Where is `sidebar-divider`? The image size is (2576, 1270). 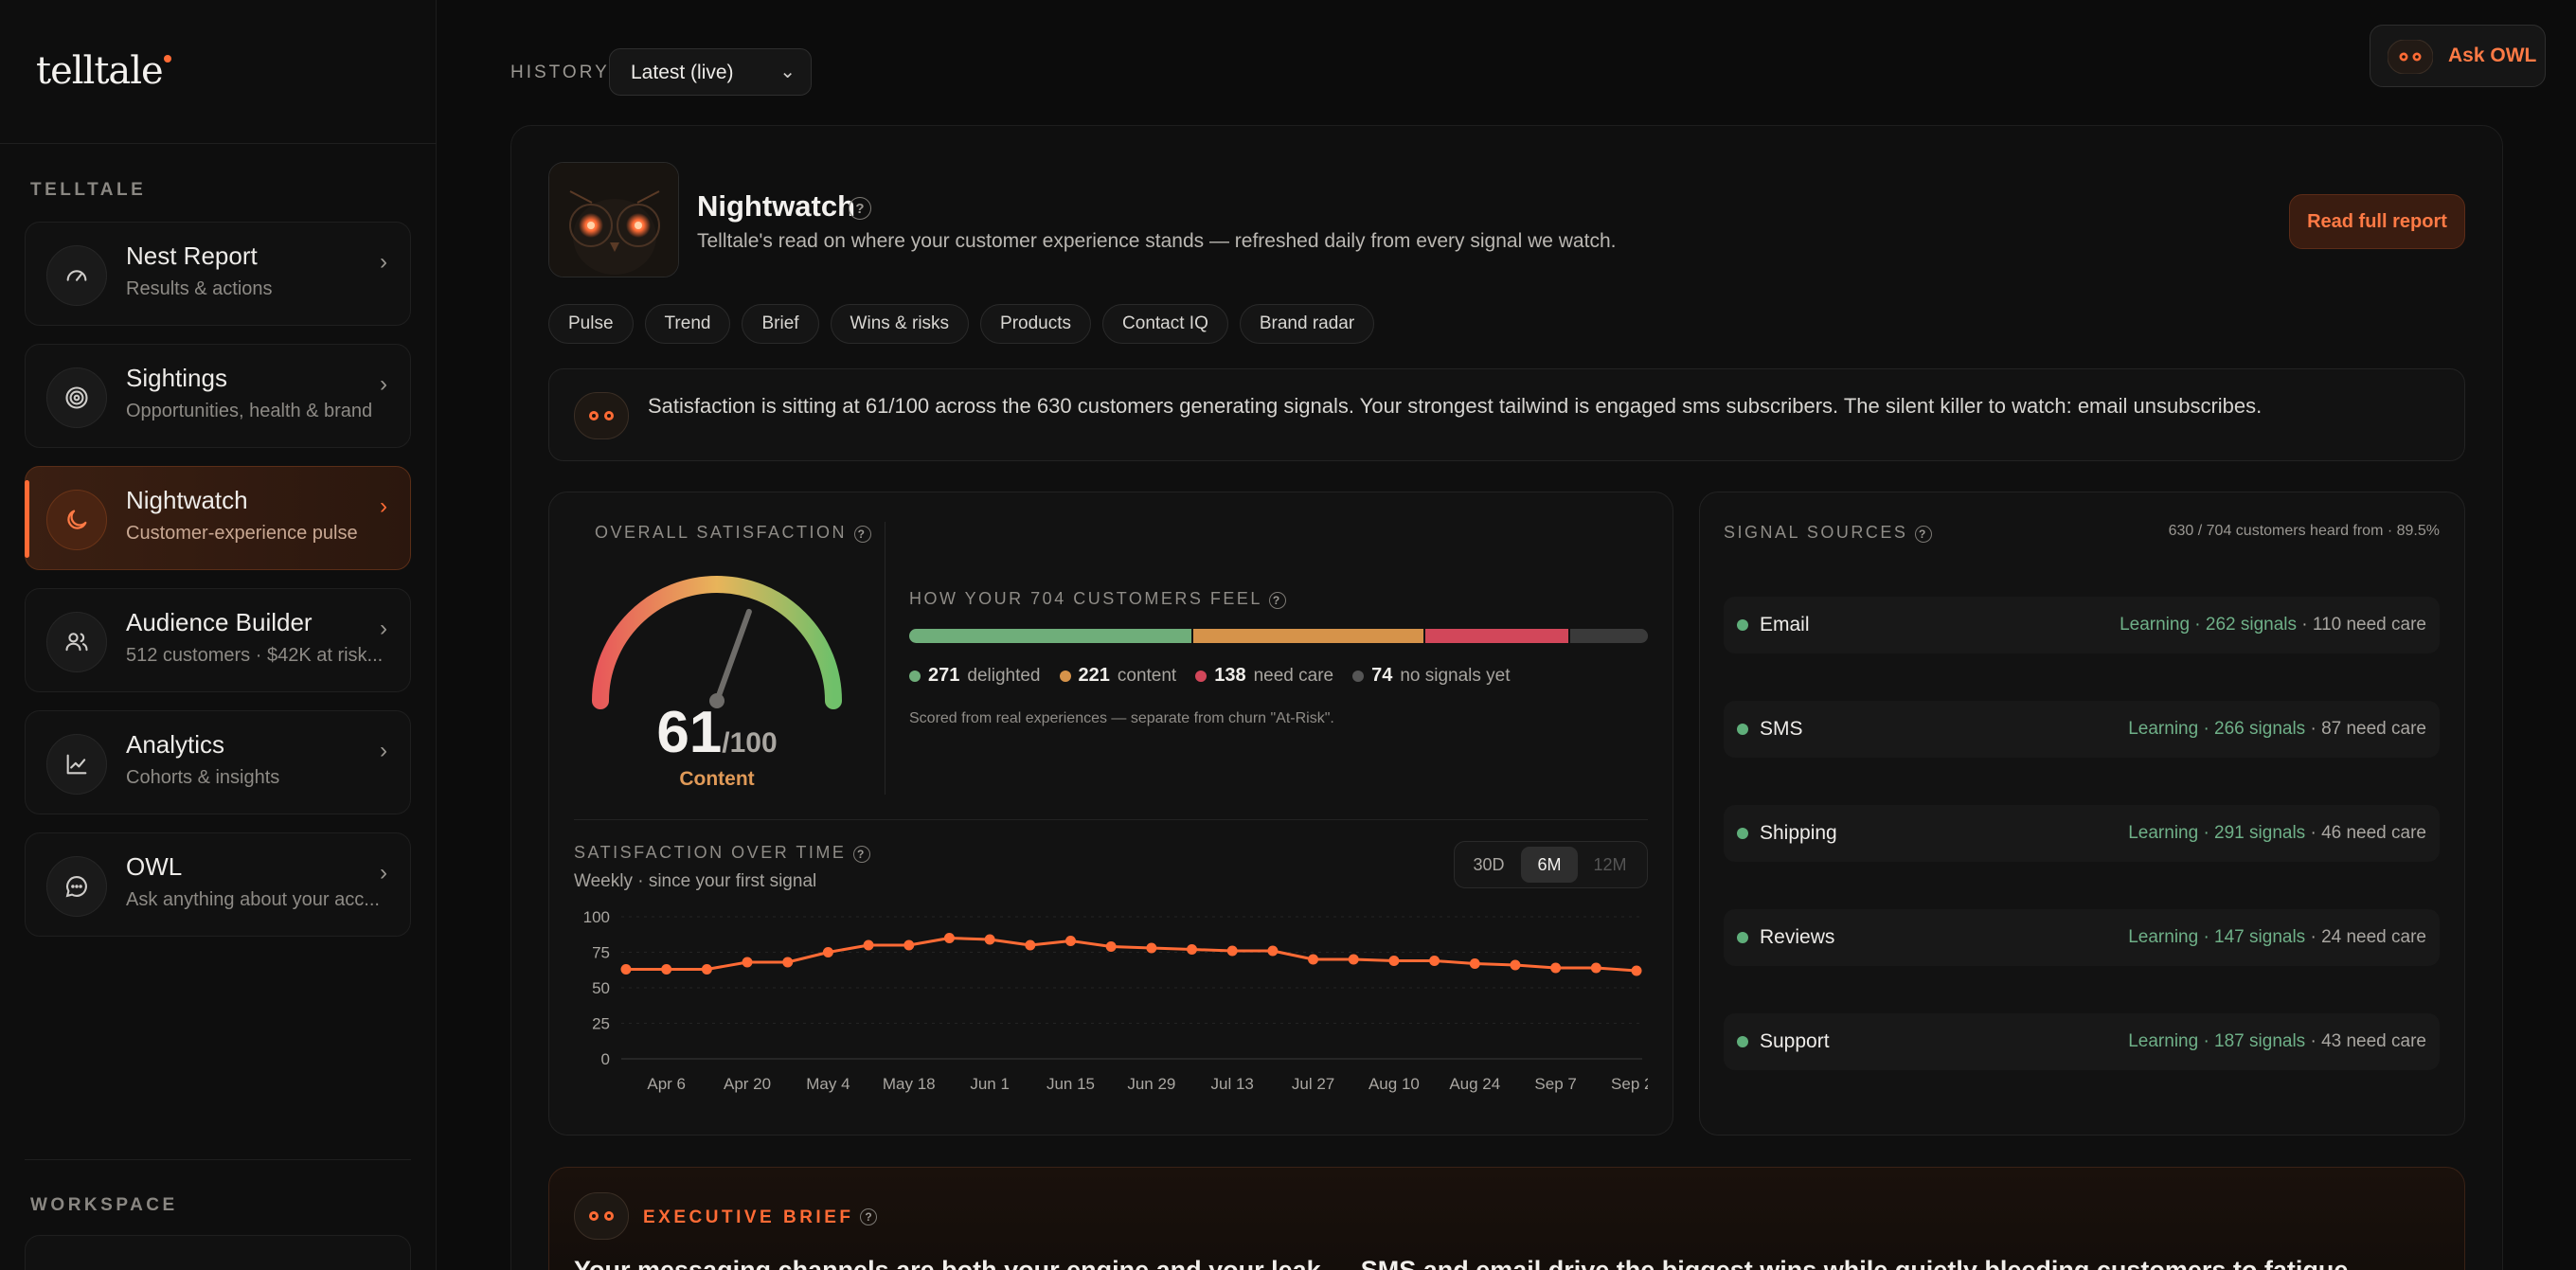 sidebar-divider is located at coordinates (218, 1159).